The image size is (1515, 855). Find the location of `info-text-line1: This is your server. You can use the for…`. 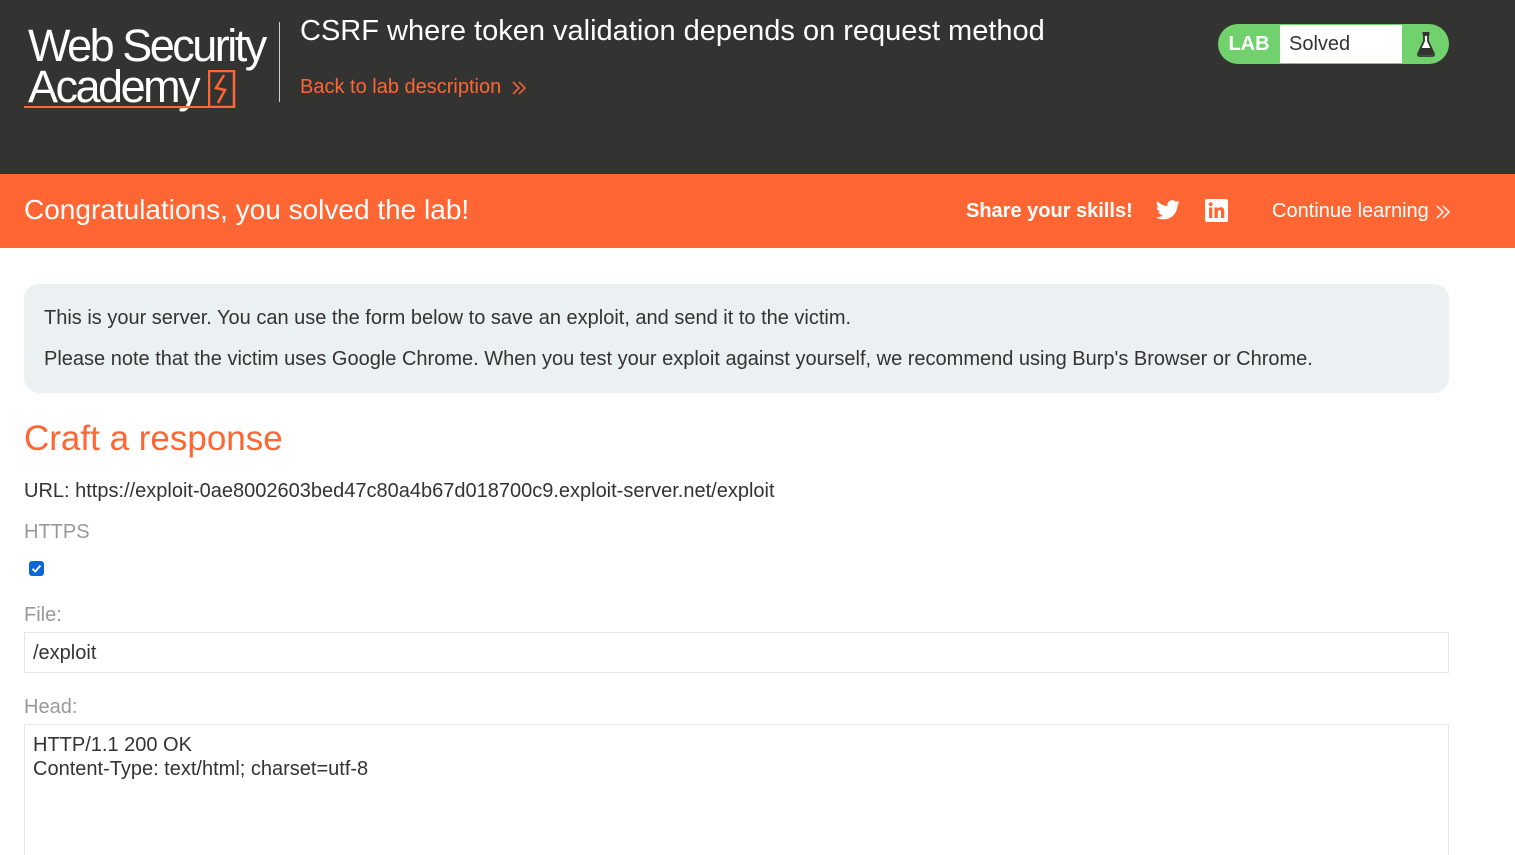

info-text-line1: This is your server. You can use the for… is located at coordinates (448, 318).